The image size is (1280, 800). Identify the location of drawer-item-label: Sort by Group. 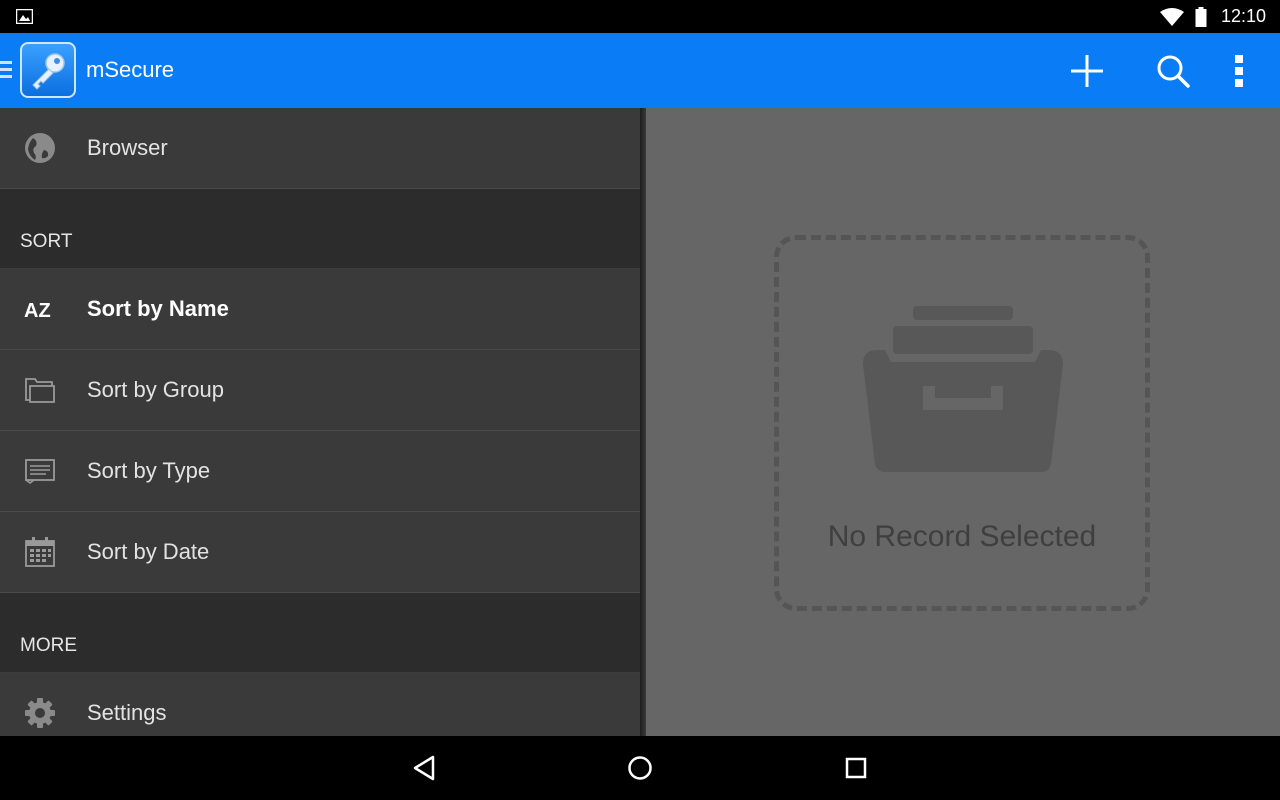
(155, 389).